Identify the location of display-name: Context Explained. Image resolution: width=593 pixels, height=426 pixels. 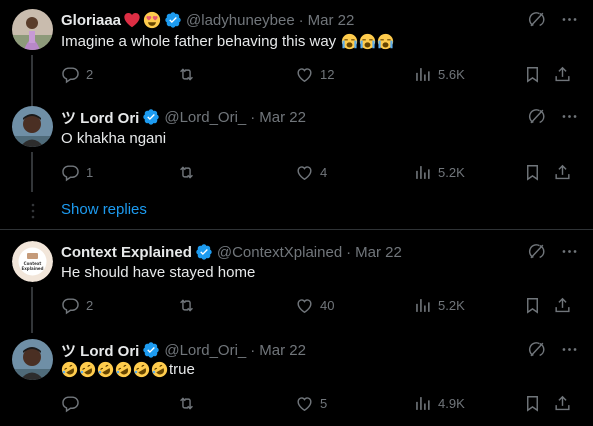
(126, 252).